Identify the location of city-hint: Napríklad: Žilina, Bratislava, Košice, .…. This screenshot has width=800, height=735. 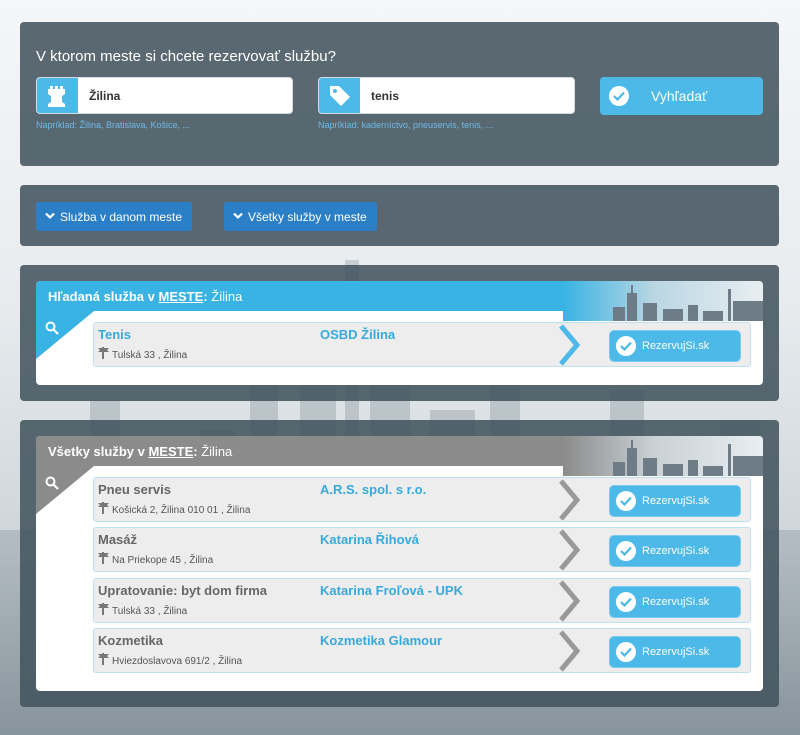
(113, 125).